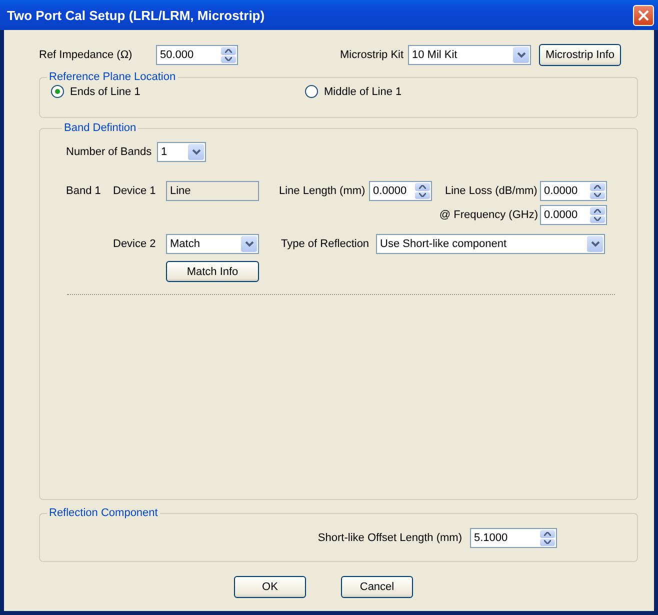 This screenshot has width=658, height=615. Describe the element at coordinates (112, 77) in the screenshot. I see `group-title: Reference Plane Location` at that location.